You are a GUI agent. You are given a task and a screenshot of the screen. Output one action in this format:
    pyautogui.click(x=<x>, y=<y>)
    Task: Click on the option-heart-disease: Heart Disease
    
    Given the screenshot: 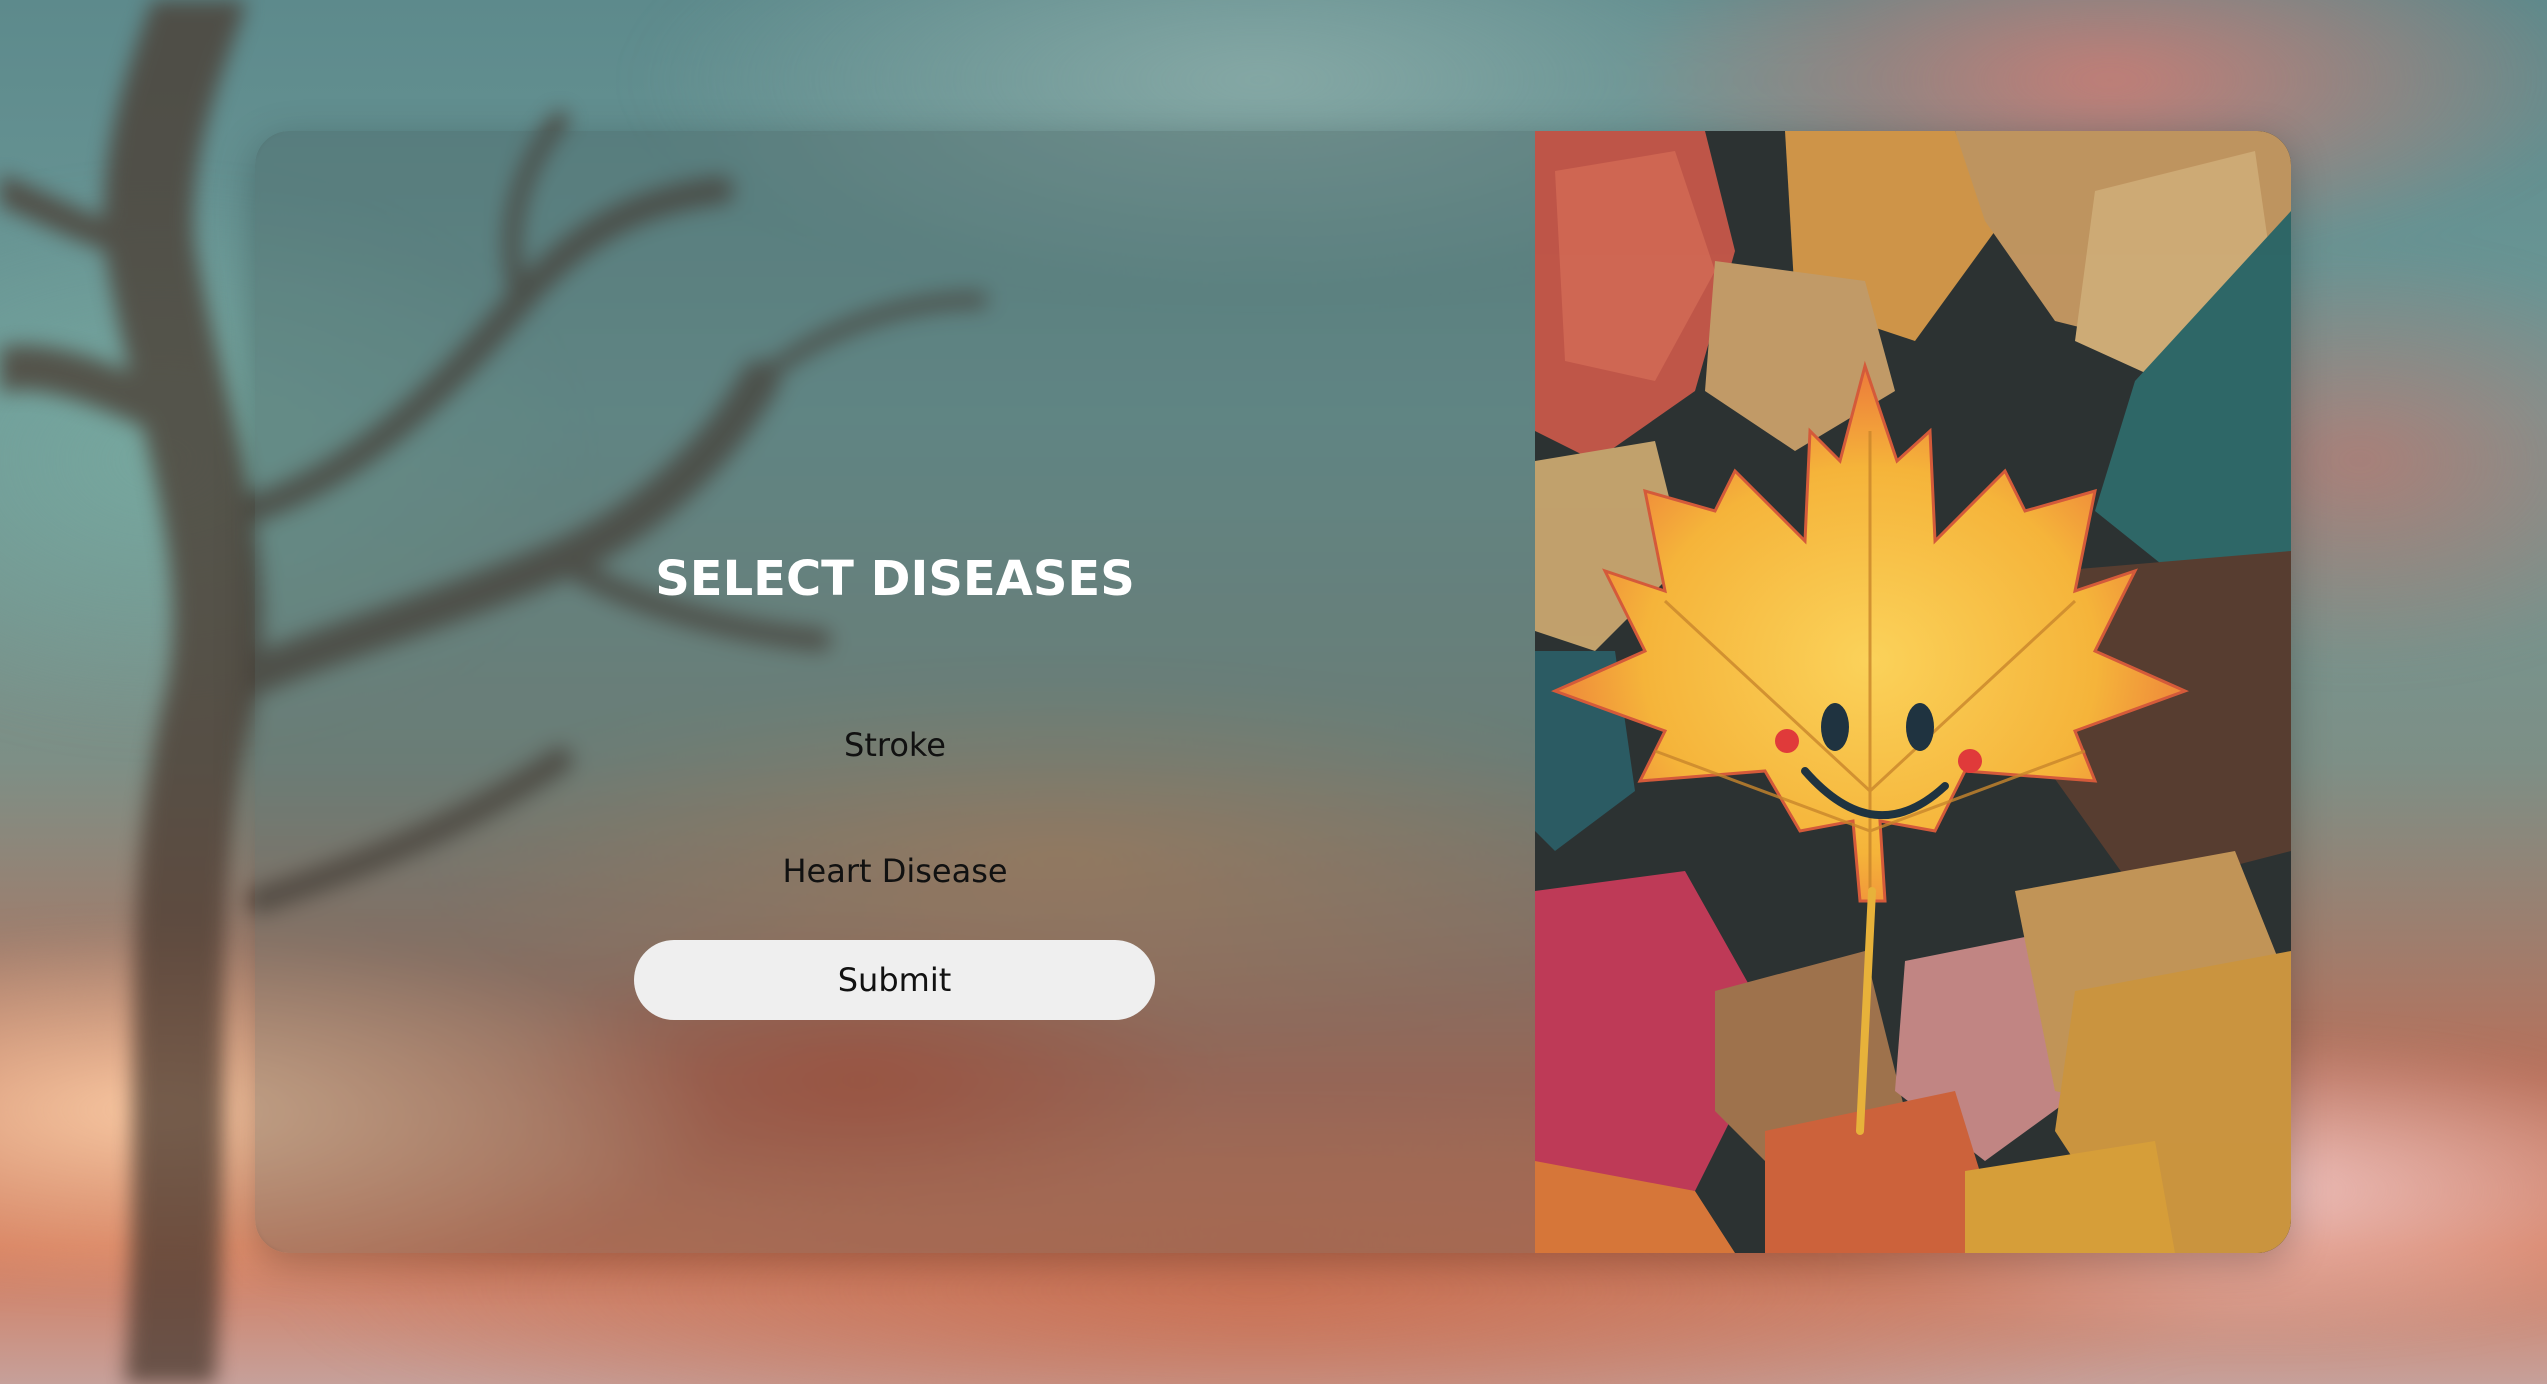 What is the action you would take?
    pyautogui.click(x=895, y=871)
    